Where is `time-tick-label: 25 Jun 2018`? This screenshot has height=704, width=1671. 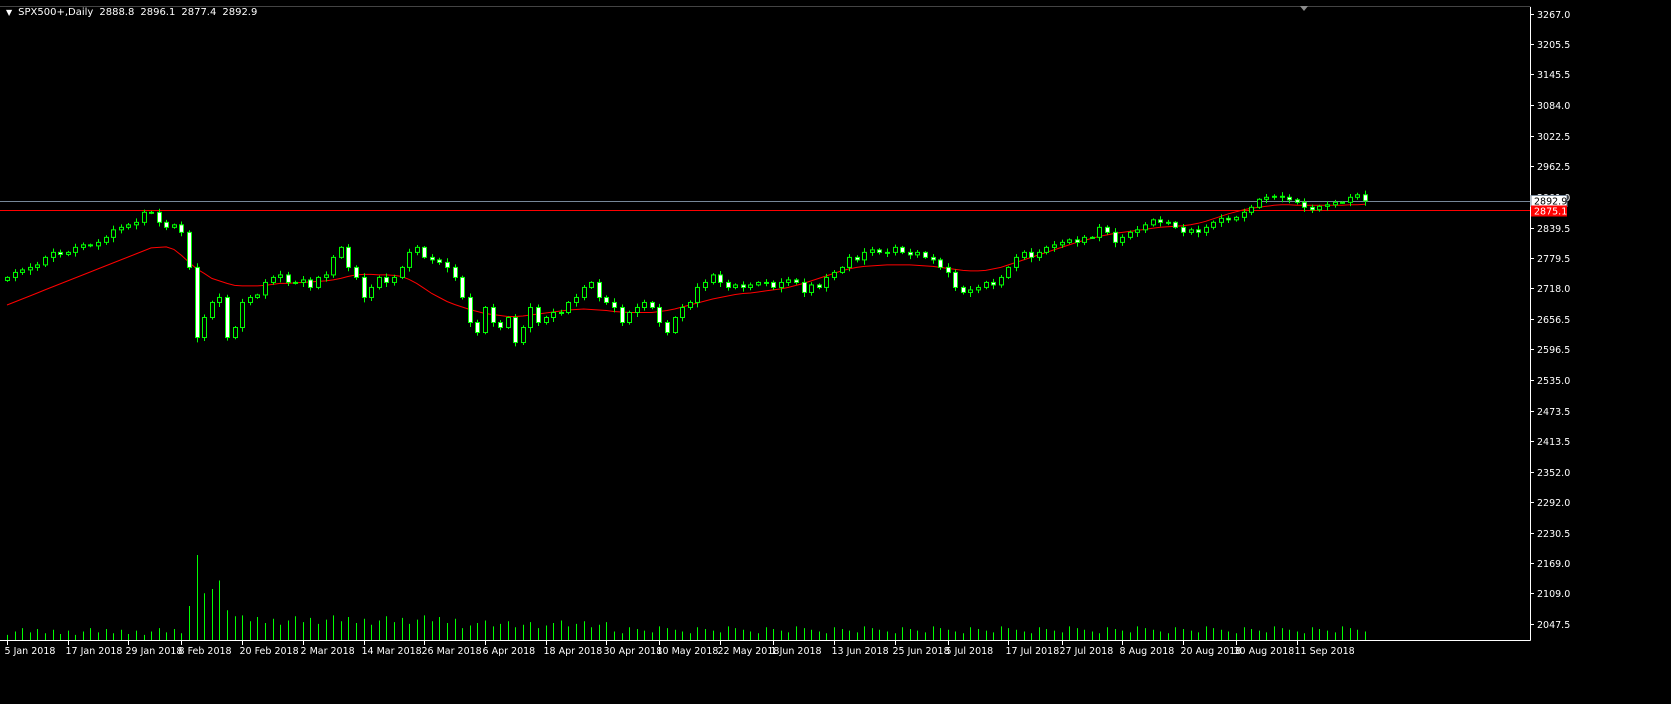
time-tick-label: 25 Jun 2018 is located at coordinates (921, 651).